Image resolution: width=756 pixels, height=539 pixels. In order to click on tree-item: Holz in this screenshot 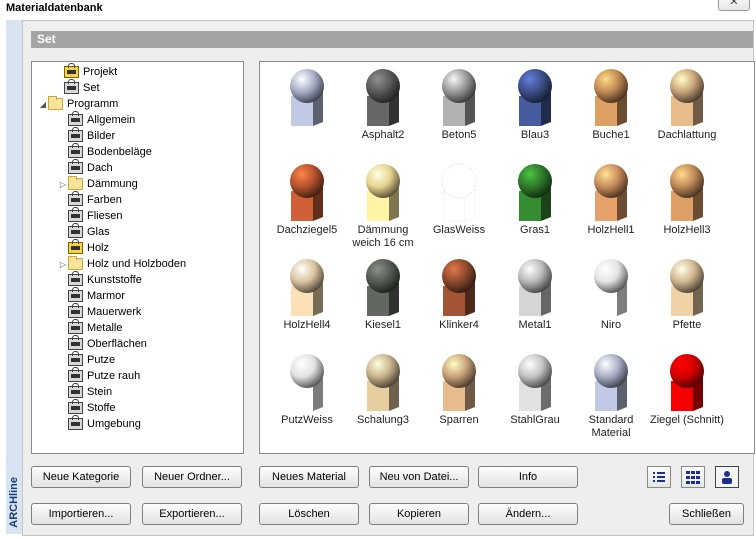, I will do `click(83, 247)`.